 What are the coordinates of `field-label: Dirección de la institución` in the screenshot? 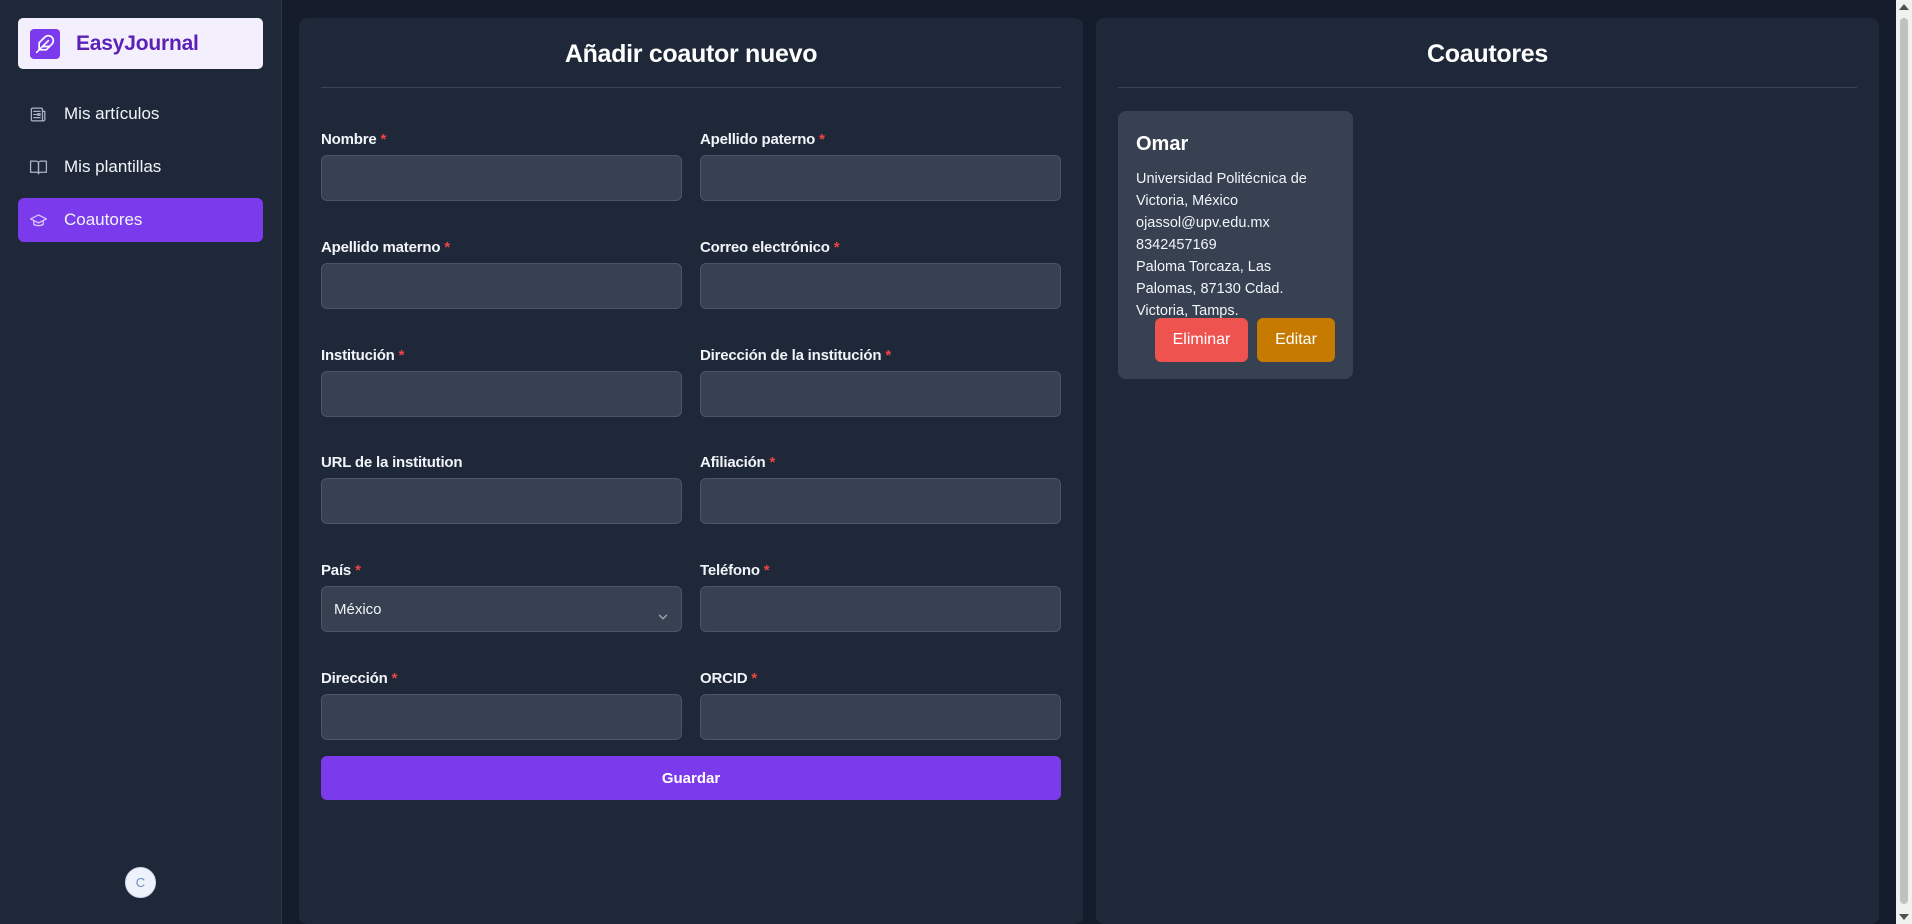 It's located at (791, 355).